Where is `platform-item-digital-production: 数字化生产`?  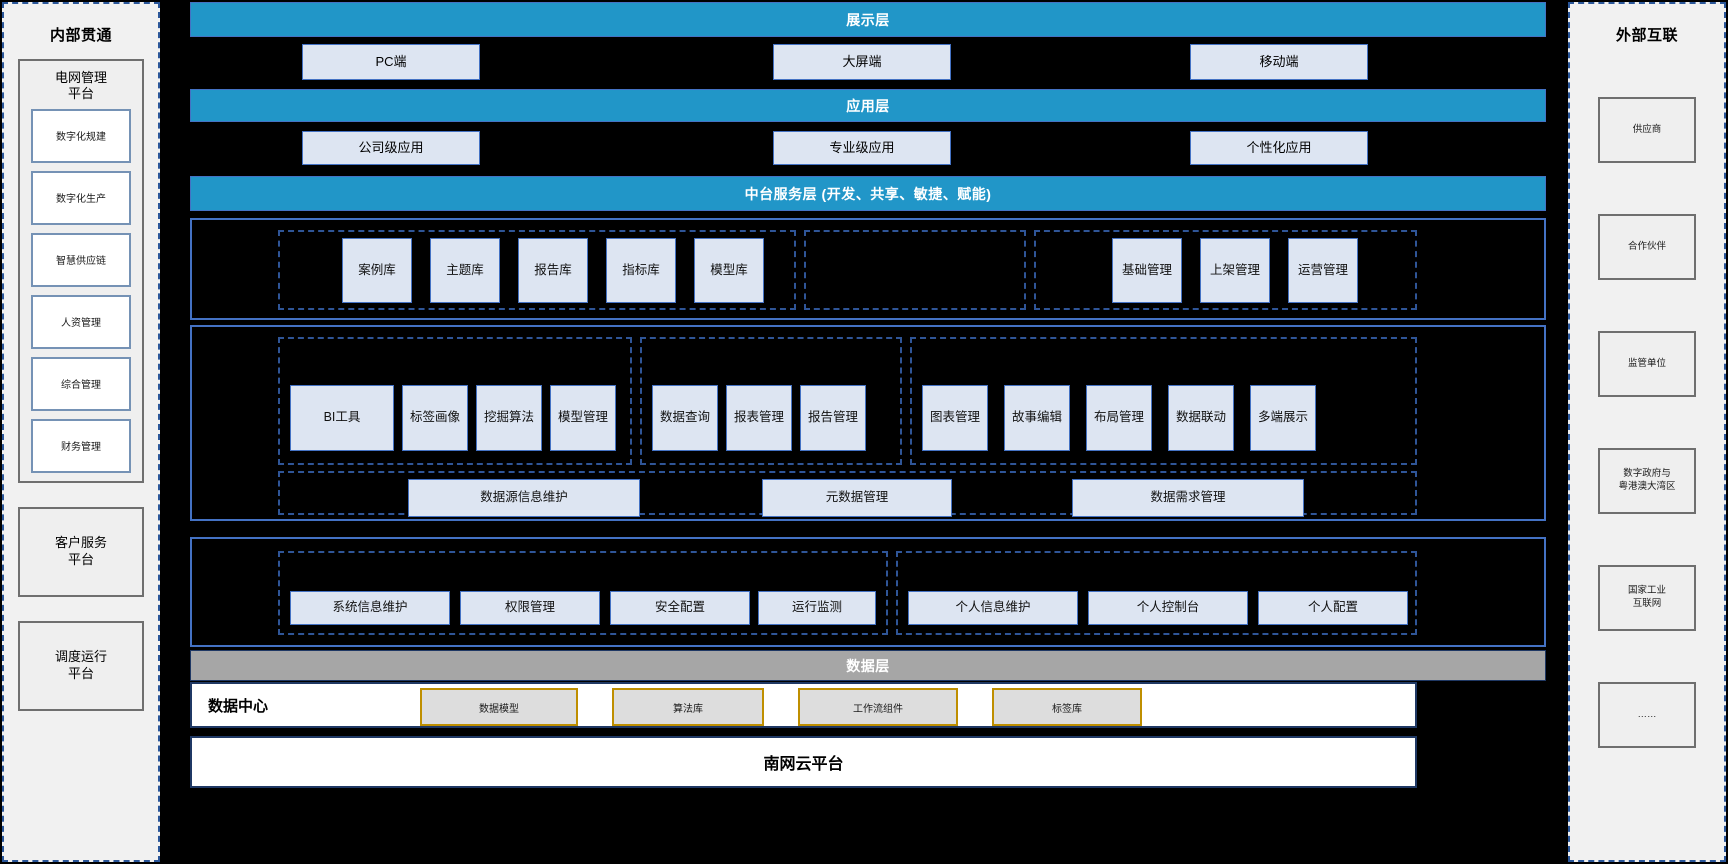 platform-item-digital-production: 数字化生产 is located at coordinates (81, 197).